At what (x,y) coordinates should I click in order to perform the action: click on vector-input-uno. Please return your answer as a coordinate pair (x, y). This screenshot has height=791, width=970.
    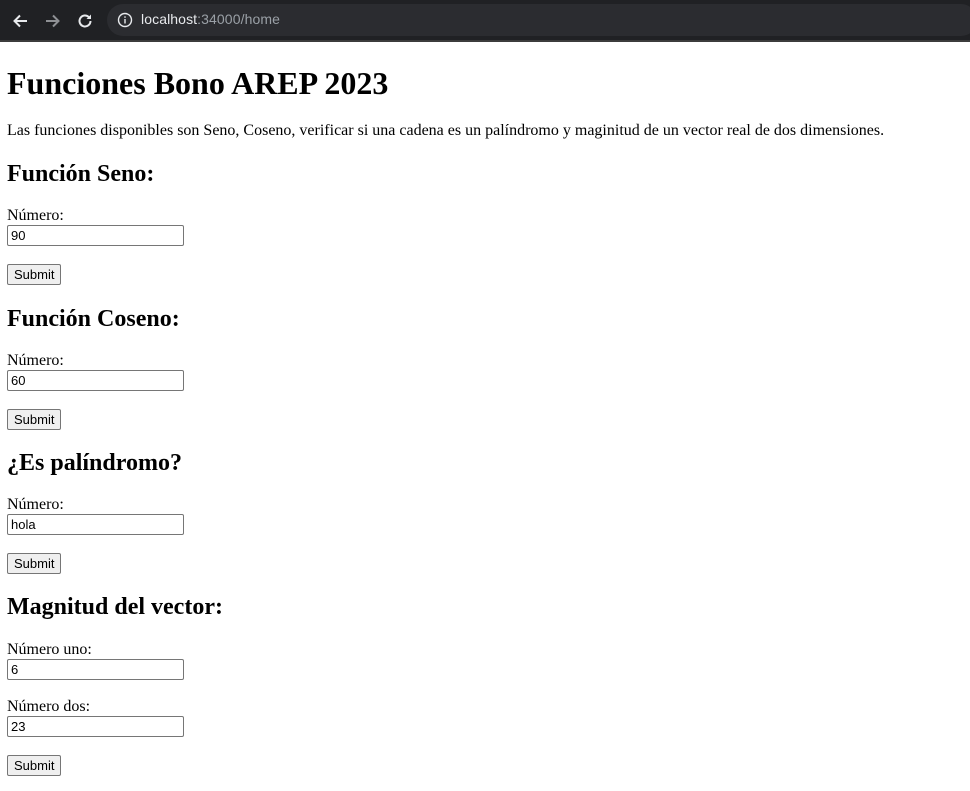
    Looking at the image, I should click on (95, 669).